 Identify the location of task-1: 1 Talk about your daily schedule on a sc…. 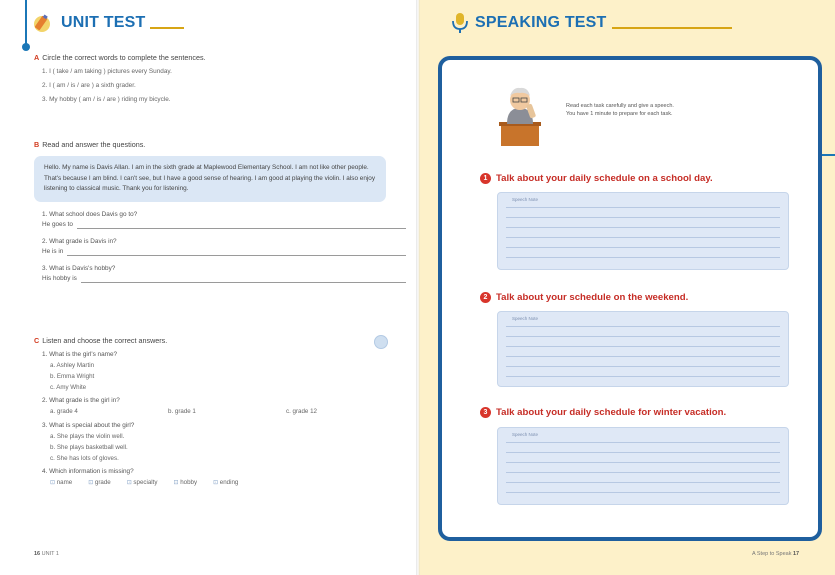
(596, 178).